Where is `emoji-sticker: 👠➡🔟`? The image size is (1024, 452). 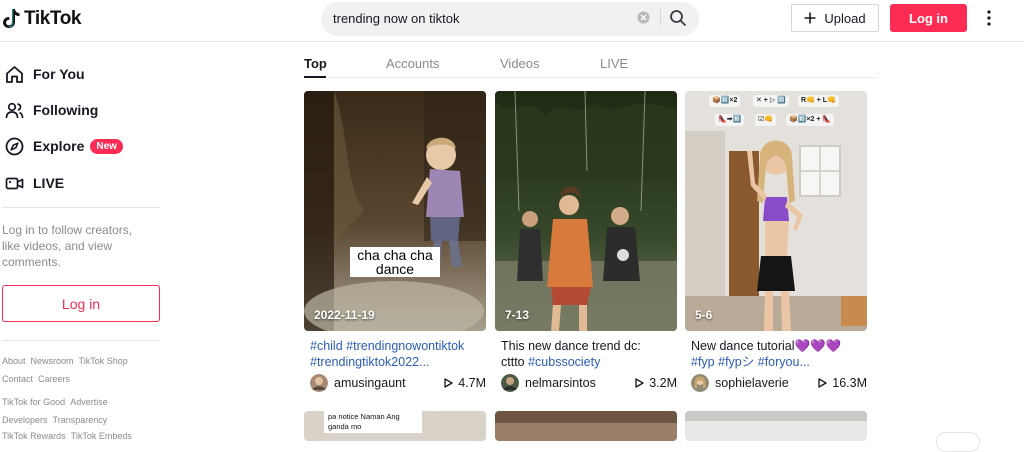 emoji-sticker: 👠➡🔟 is located at coordinates (730, 120).